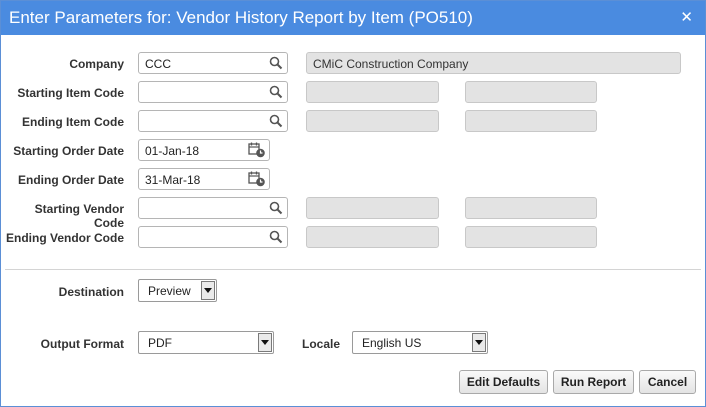  I want to click on ending-item-code-field, so click(213, 121).